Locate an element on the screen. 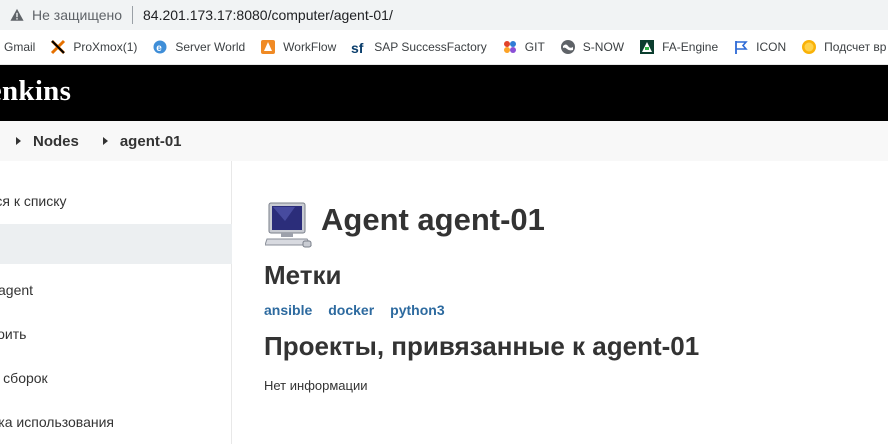 The height and width of the screenshot is (444, 888). warning-icon is located at coordinates (17, 15).